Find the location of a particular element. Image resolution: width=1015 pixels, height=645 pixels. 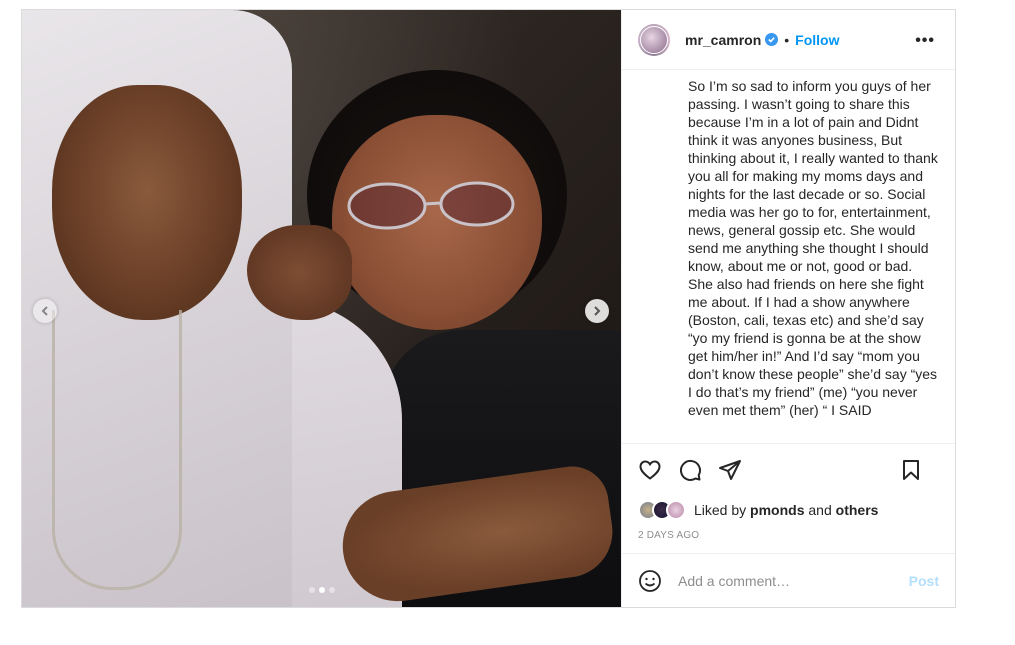

likes-text: Liked by pmonds and others is located at coordinates (786, 510).